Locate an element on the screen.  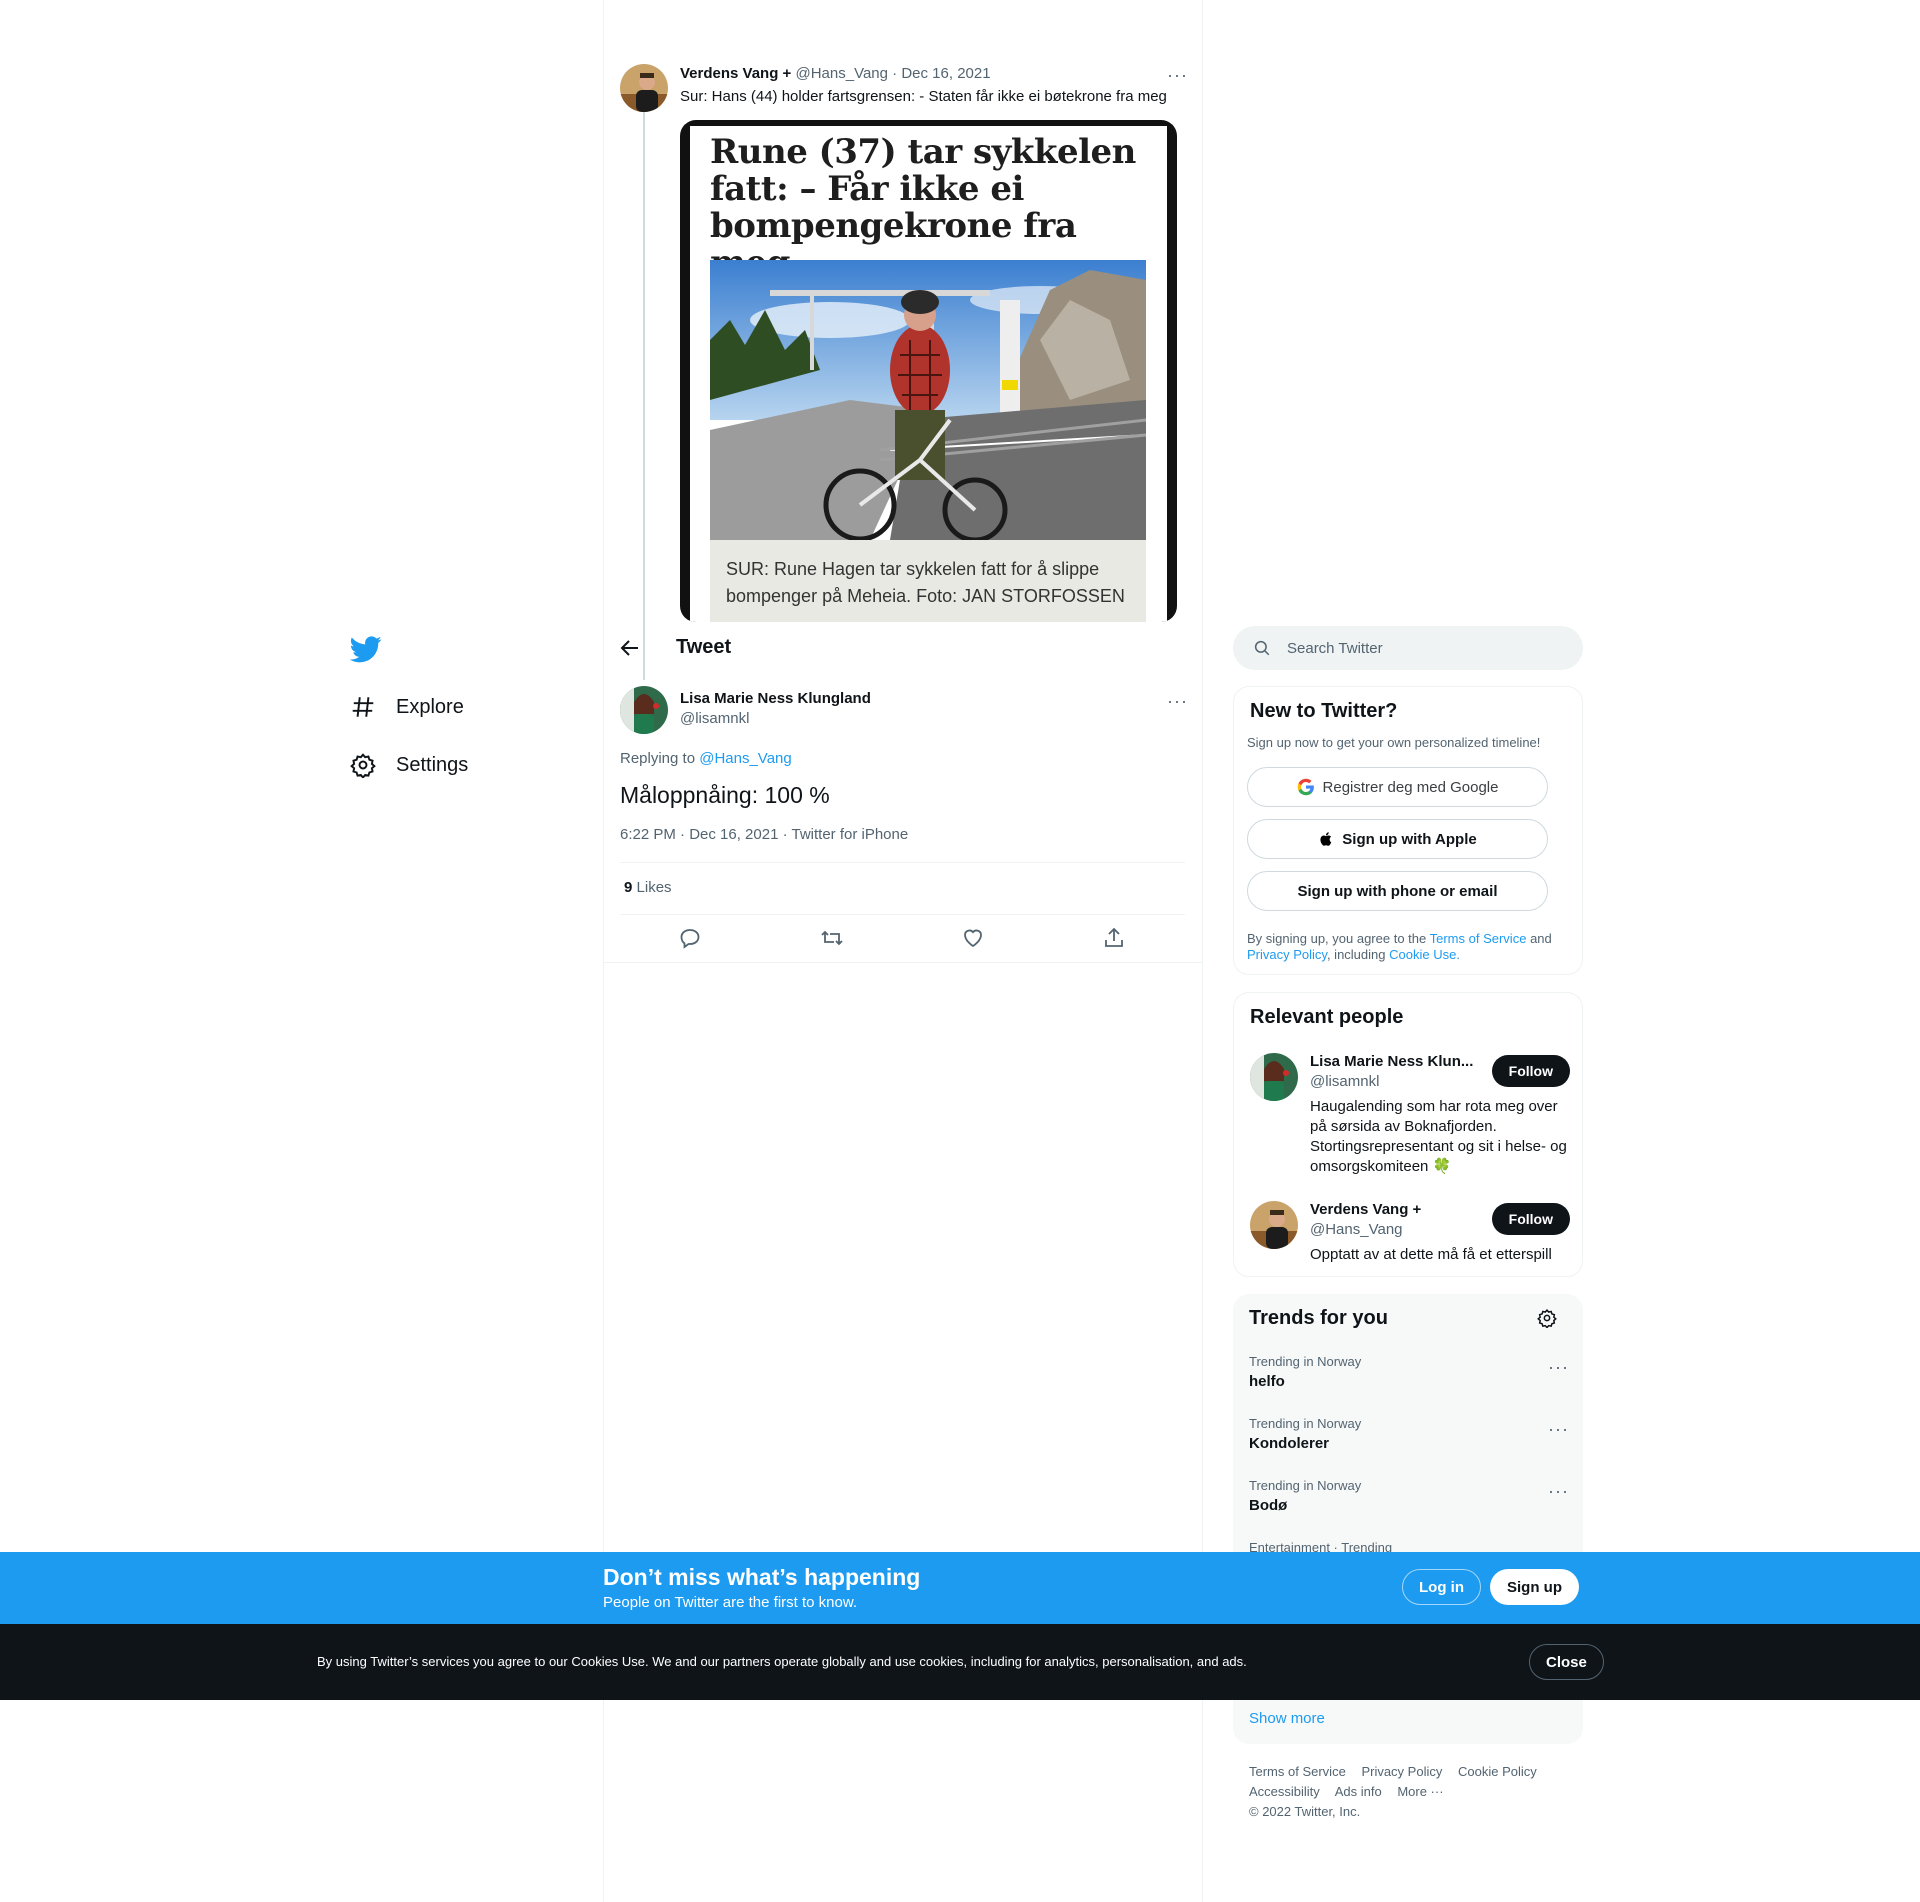
reply-icon is located at coordinates (690, 938).